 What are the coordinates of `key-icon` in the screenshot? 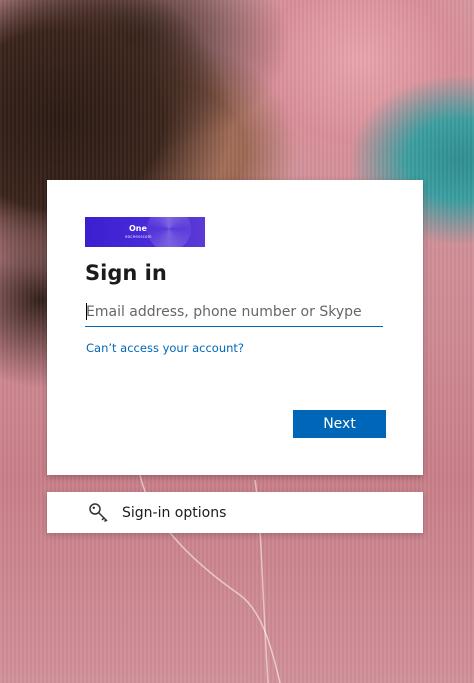 It's located at (98, 513).